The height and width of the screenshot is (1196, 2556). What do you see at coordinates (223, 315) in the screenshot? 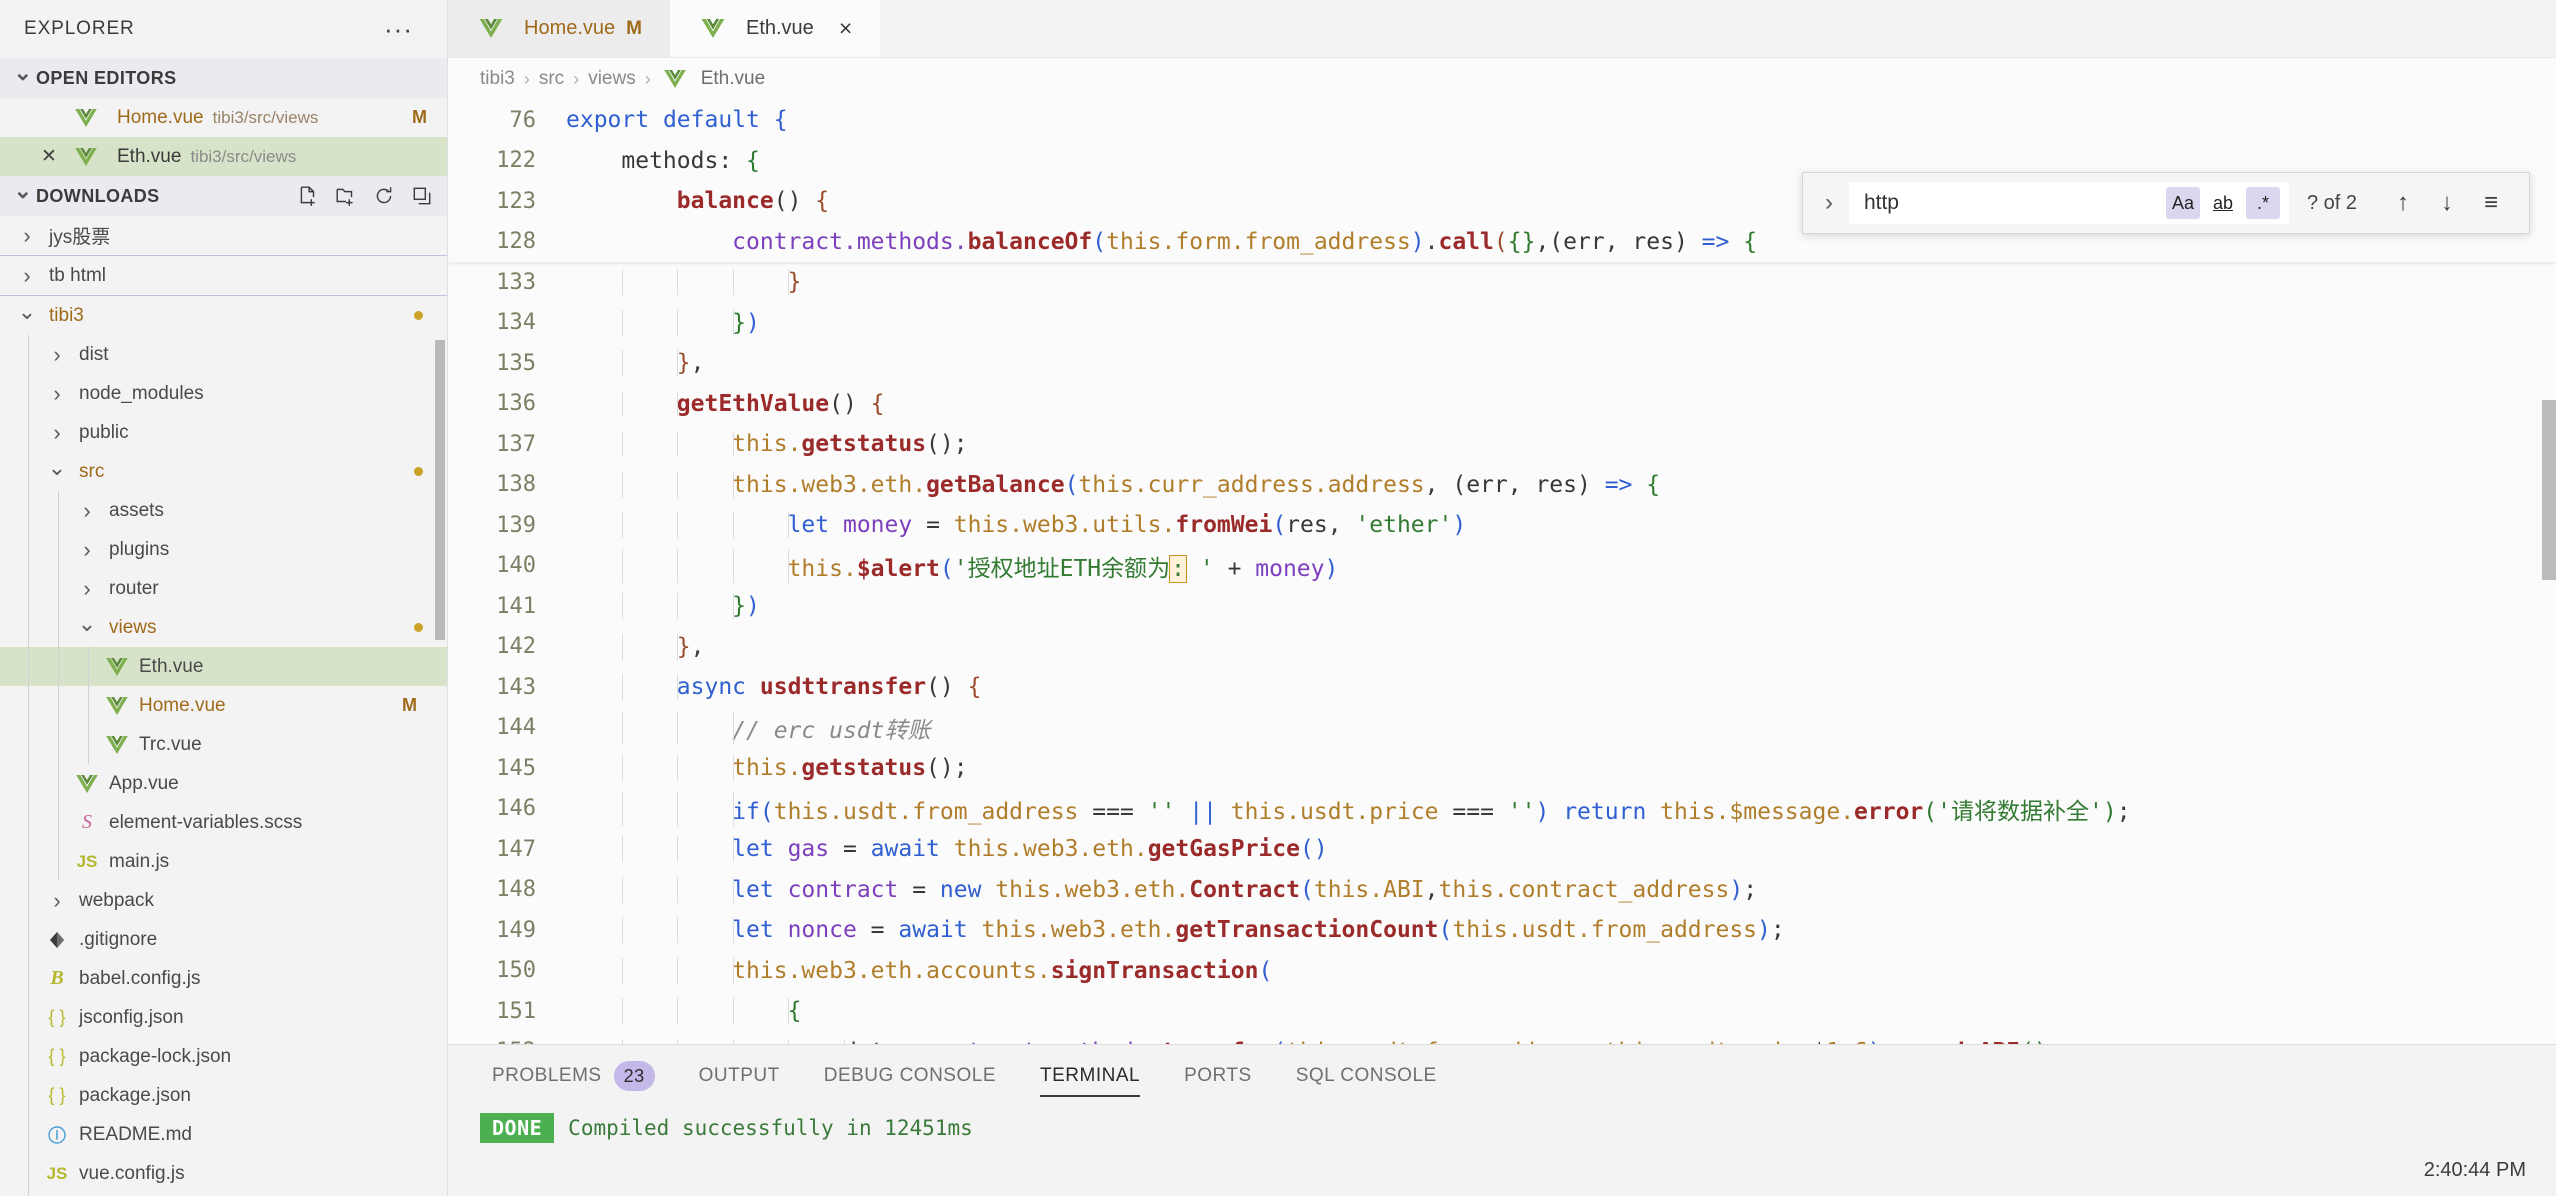
I see `tree-folder-row: ⌄ tibi3` at bounding box center [223, 315].